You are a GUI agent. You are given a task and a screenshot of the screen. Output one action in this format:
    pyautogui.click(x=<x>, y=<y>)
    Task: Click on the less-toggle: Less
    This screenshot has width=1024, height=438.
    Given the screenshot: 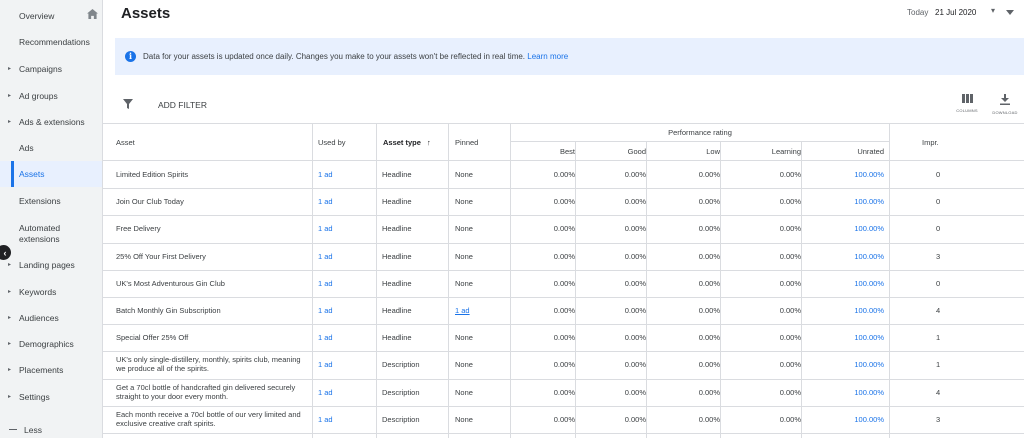 What is the action you would take?
    pyautogui.click(x=51, y=431)
    